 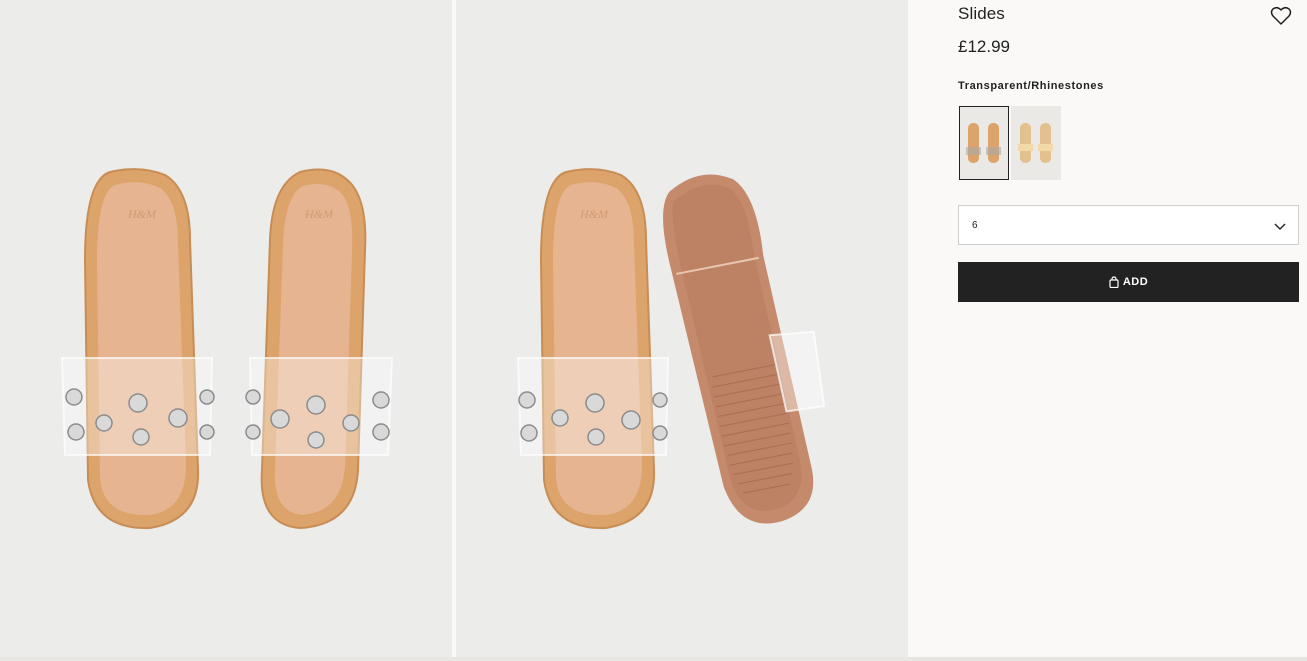 What do you see at coordinates (1128, 225) in the screenshot?
I see `size-dropdown: 6` at bounding box center [1128, 225].